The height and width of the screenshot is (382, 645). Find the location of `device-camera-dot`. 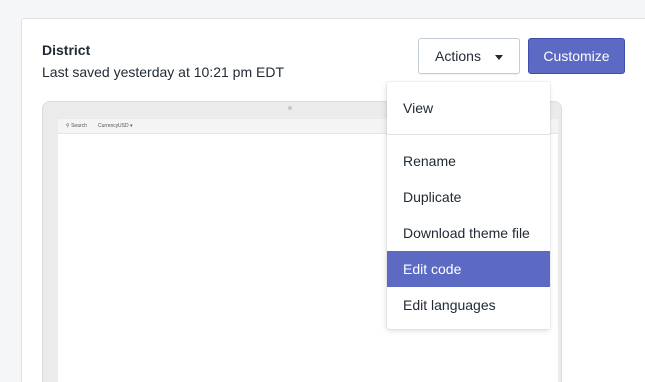

device-camera-dot is located at coordinates (290, 108).